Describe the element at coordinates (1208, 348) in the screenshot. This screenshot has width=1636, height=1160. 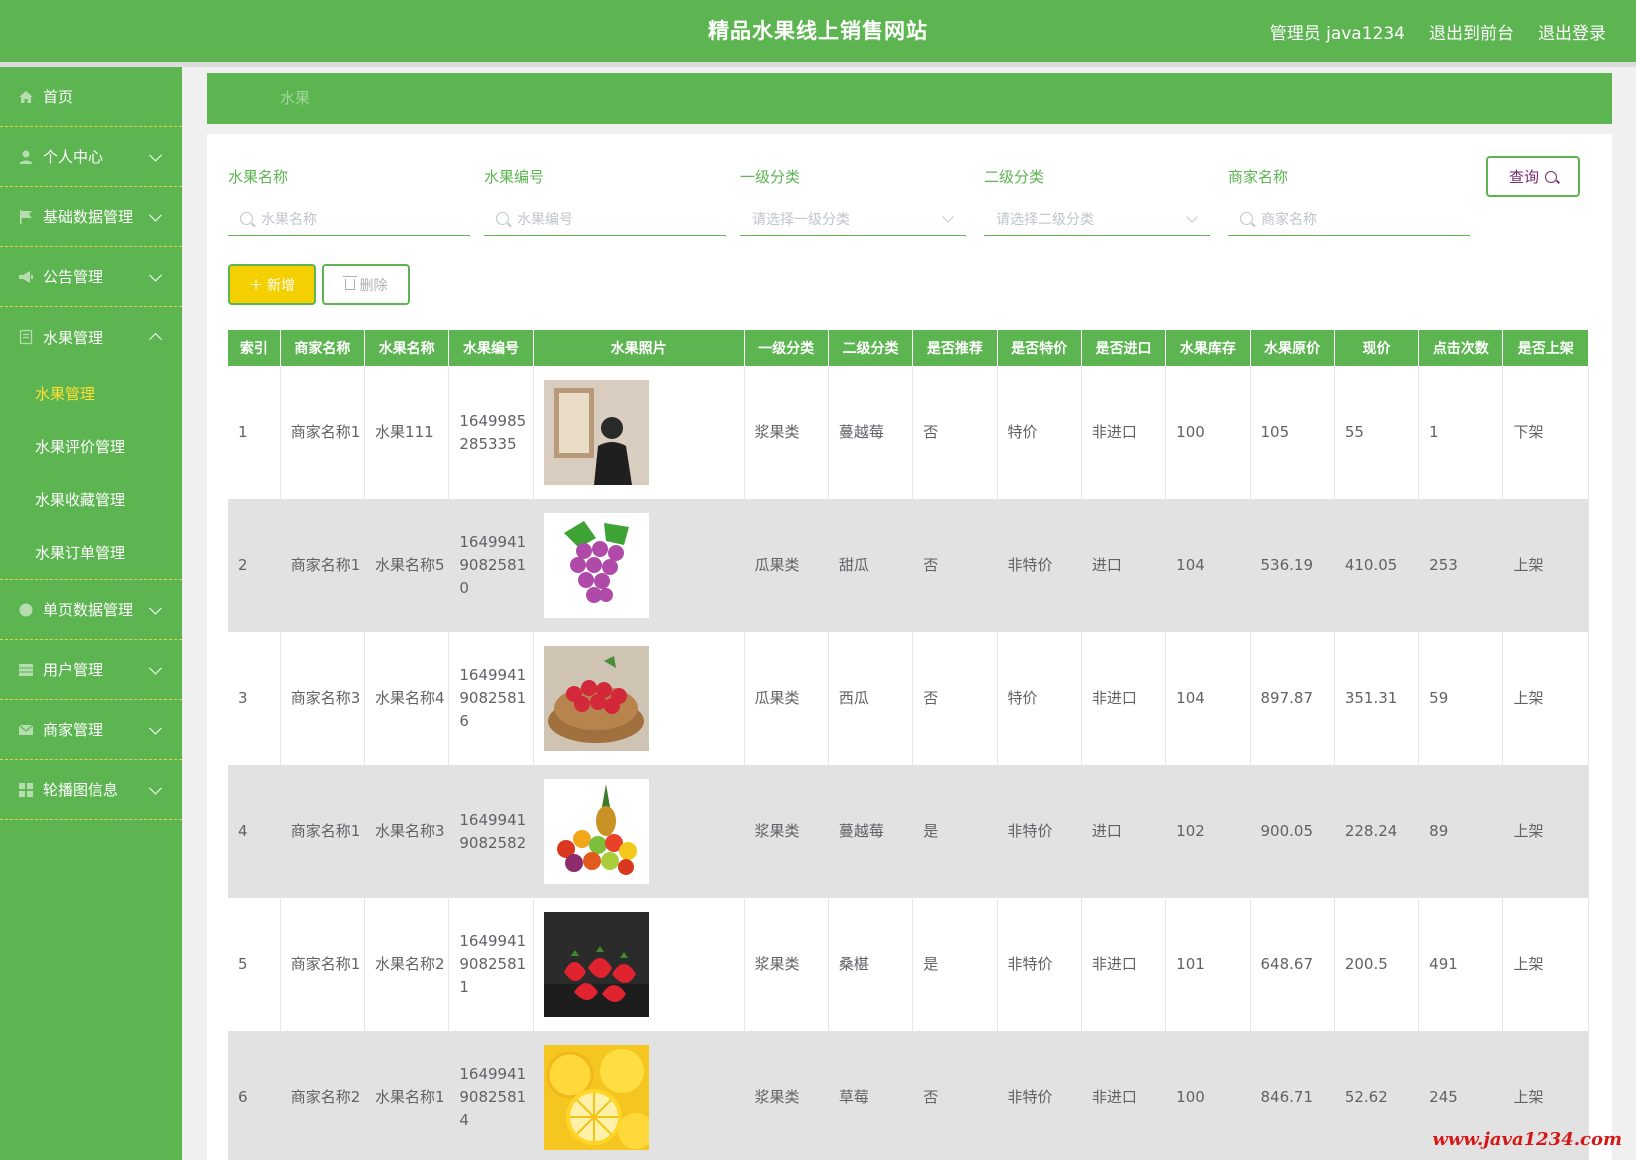
I see `table-header-cell: 水果库存` at that location.